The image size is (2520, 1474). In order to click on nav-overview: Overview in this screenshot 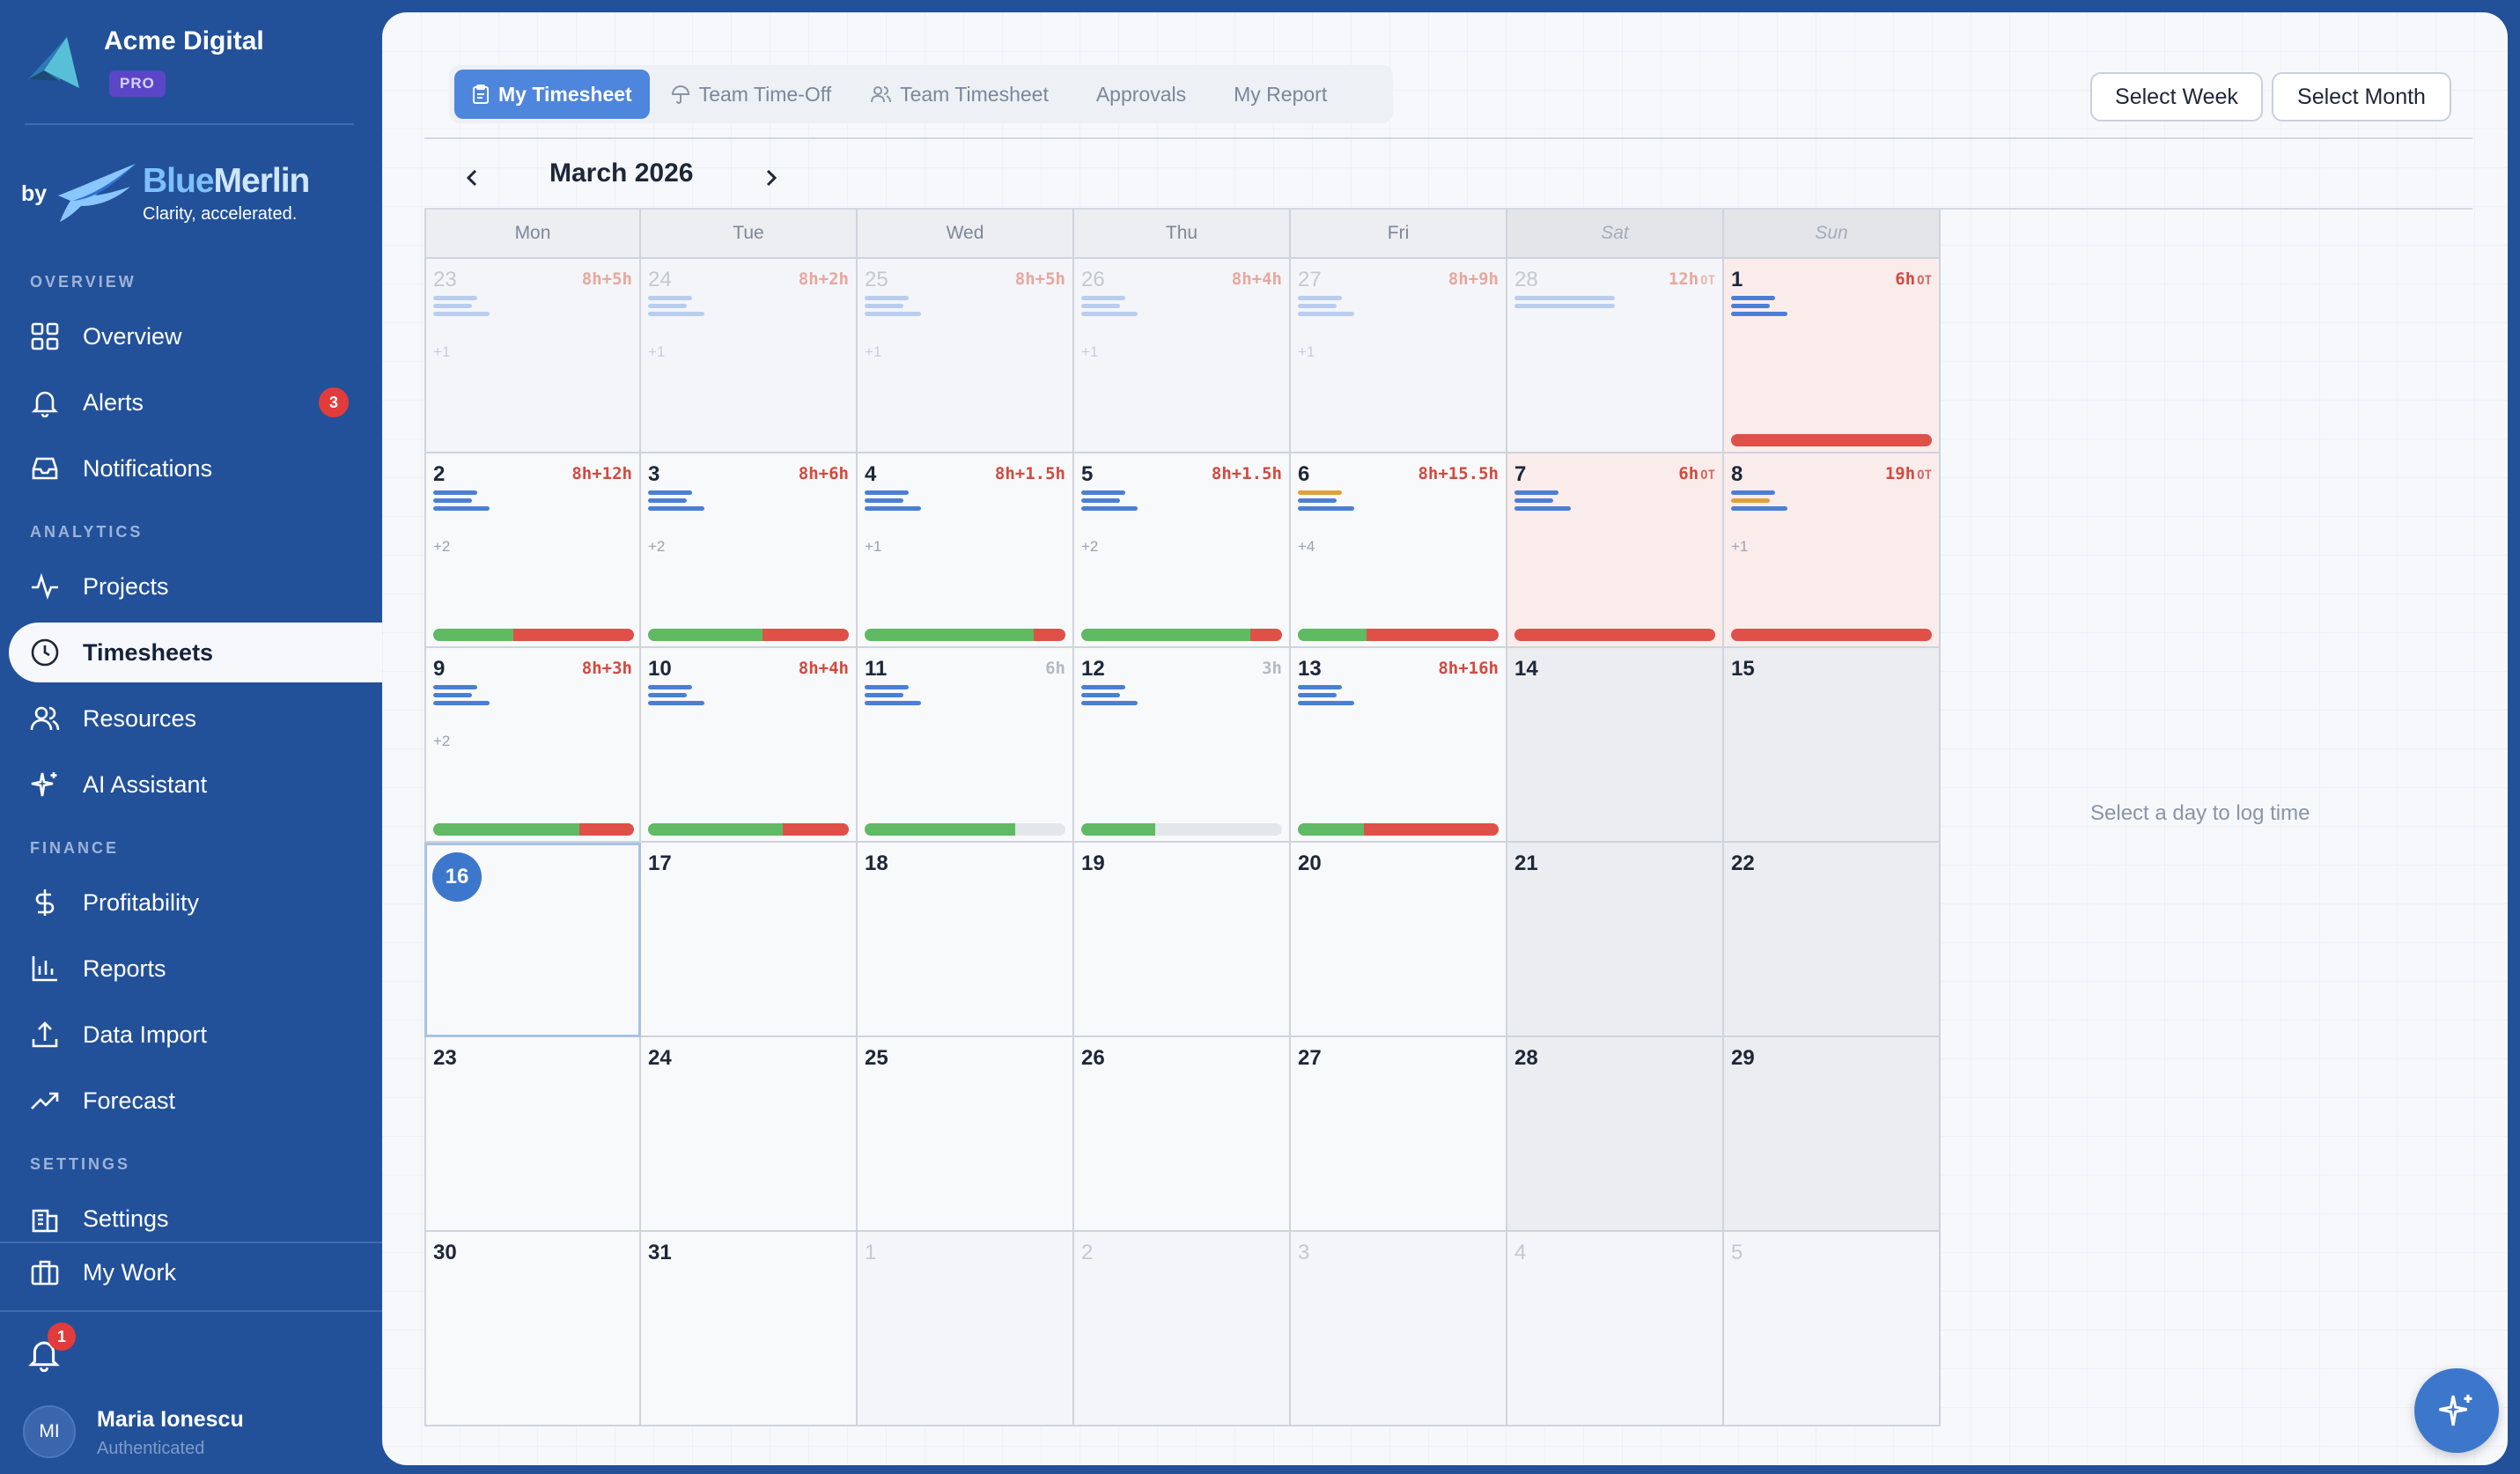, I will do `click(195, 336)`.